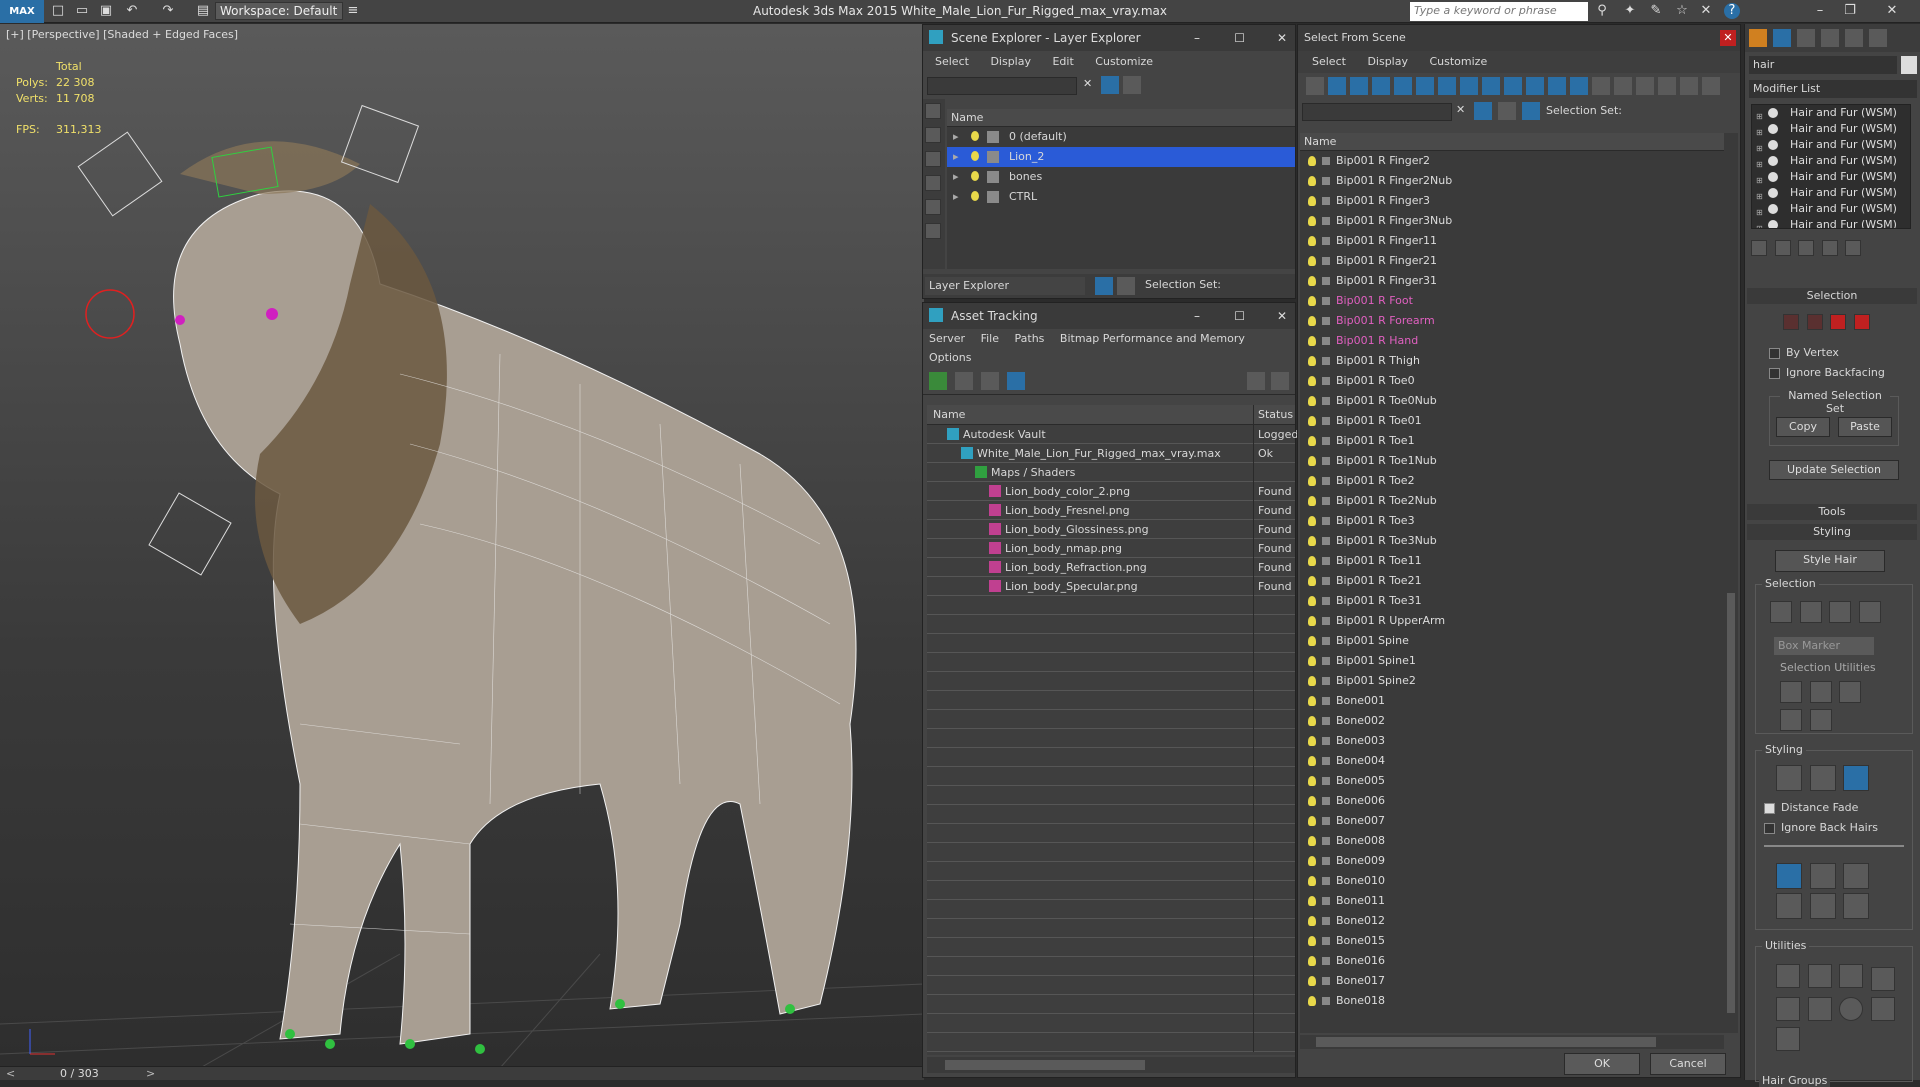  Describe the element at coordinates (1111, 510) in the screenshot. I see `asset-row: Lion_body_Fresnel.png Found` at that location.